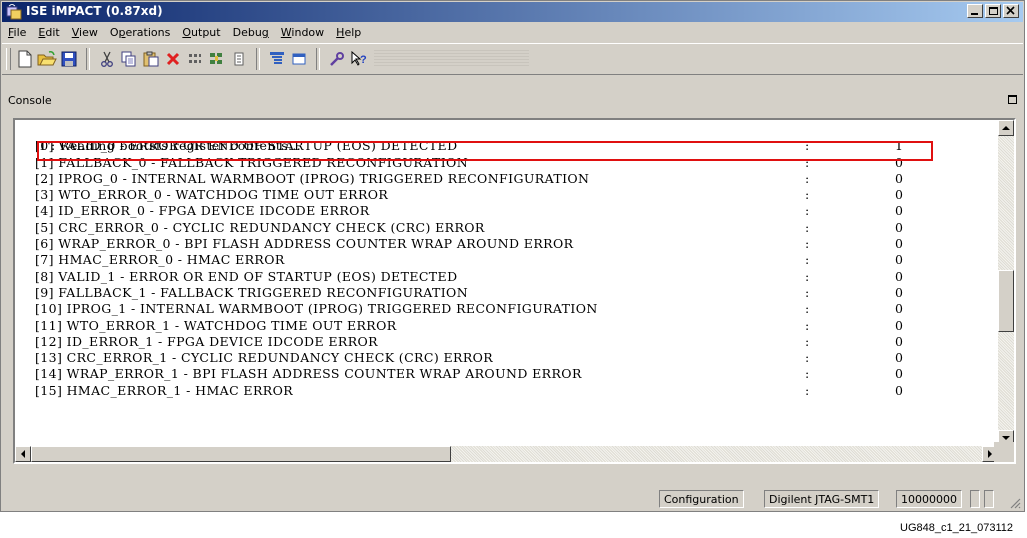 This screenshot has width=1027, height=538. I want to click on vertical-scrollbar, so click(1006, 283).